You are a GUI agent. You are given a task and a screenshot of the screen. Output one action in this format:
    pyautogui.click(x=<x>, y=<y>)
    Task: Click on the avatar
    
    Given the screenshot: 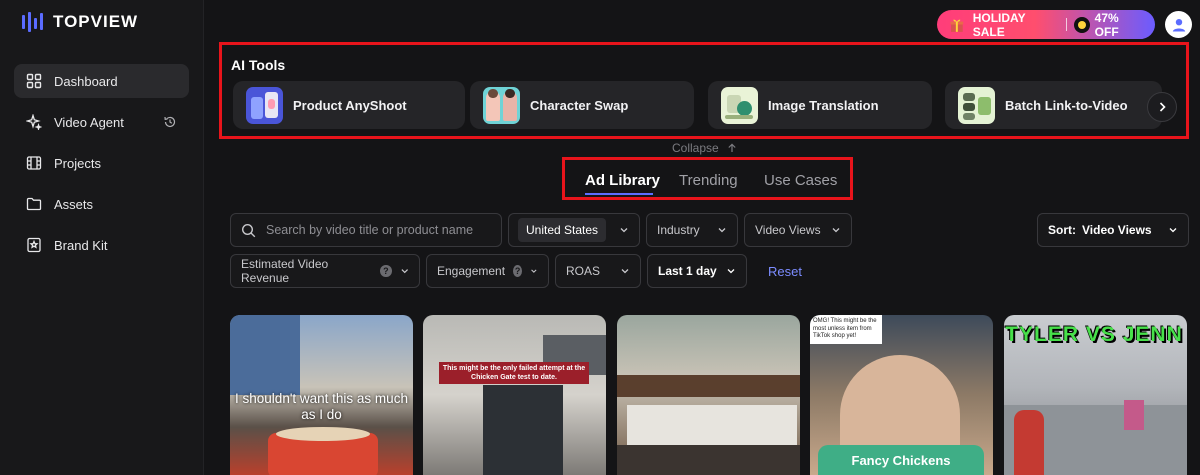 What is the action you would take?
    pyautogui.click(x=1178, y=24)
    